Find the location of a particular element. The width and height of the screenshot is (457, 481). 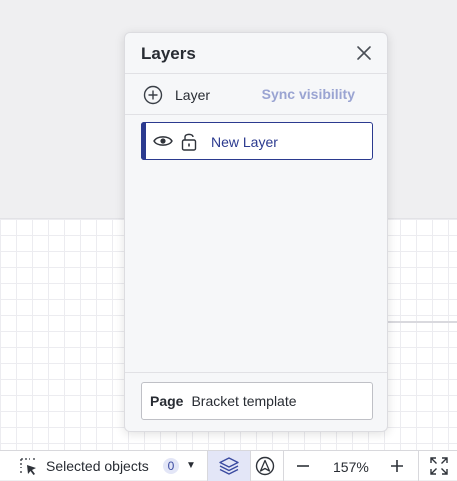

plus-circle-icon is located at coordinates (153, 95).